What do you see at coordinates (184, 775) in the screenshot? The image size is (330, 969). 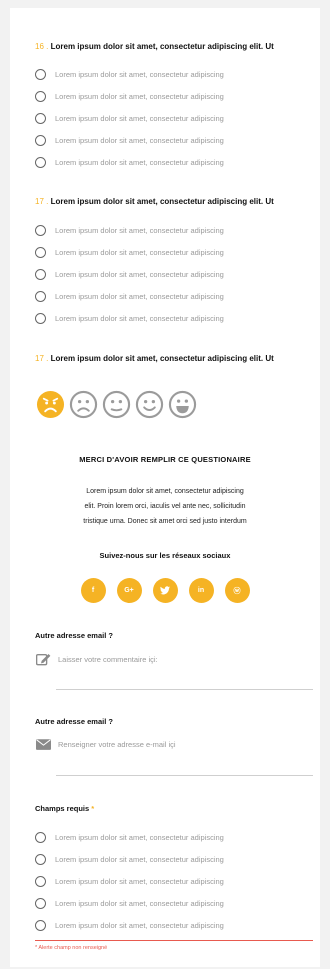 I see `email-underline` at bounding box center [184, 775].